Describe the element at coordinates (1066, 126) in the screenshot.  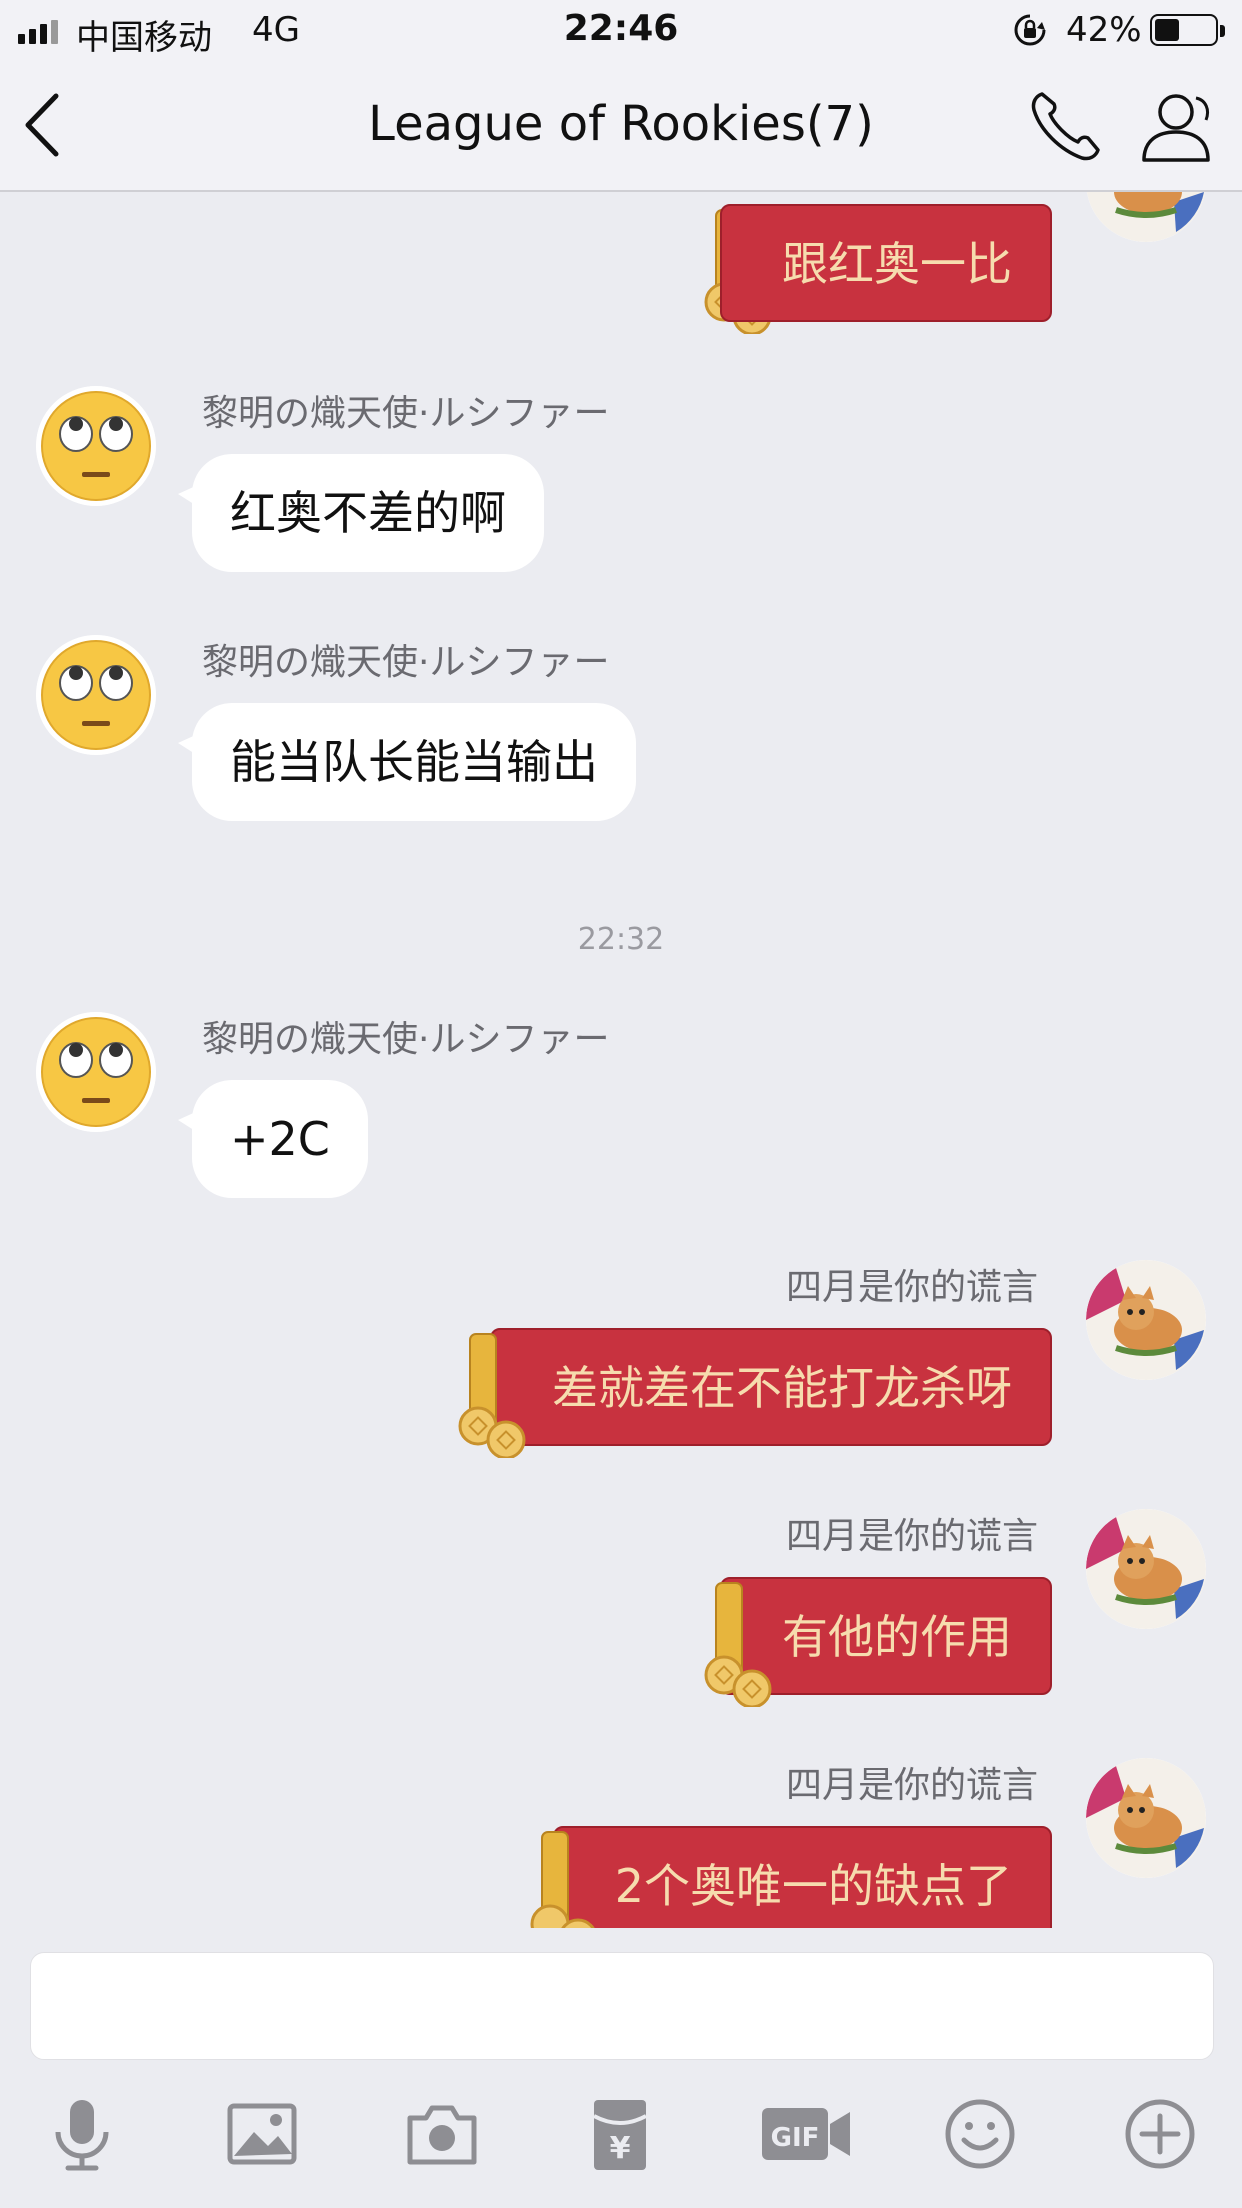
I see `phone-icon` at that location.